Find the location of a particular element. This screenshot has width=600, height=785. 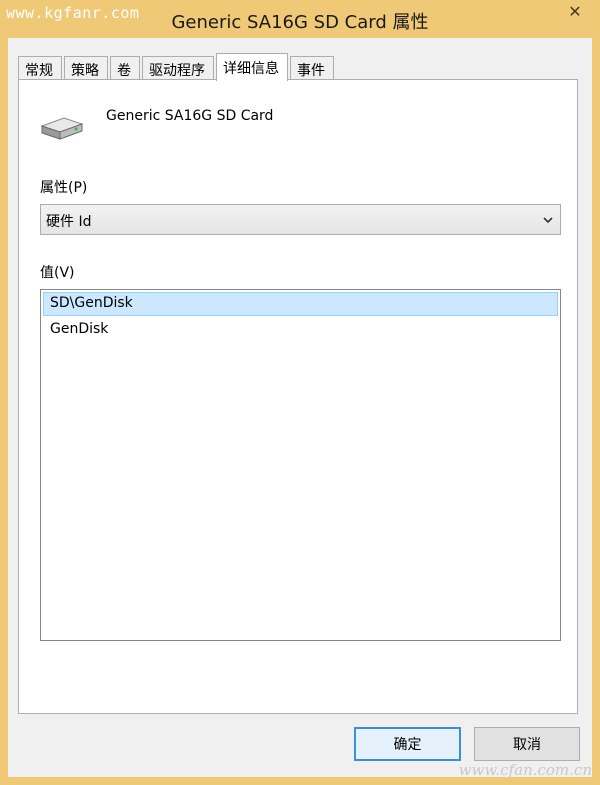

tab-details: 详细信息 is located at coordinates (252, 67).